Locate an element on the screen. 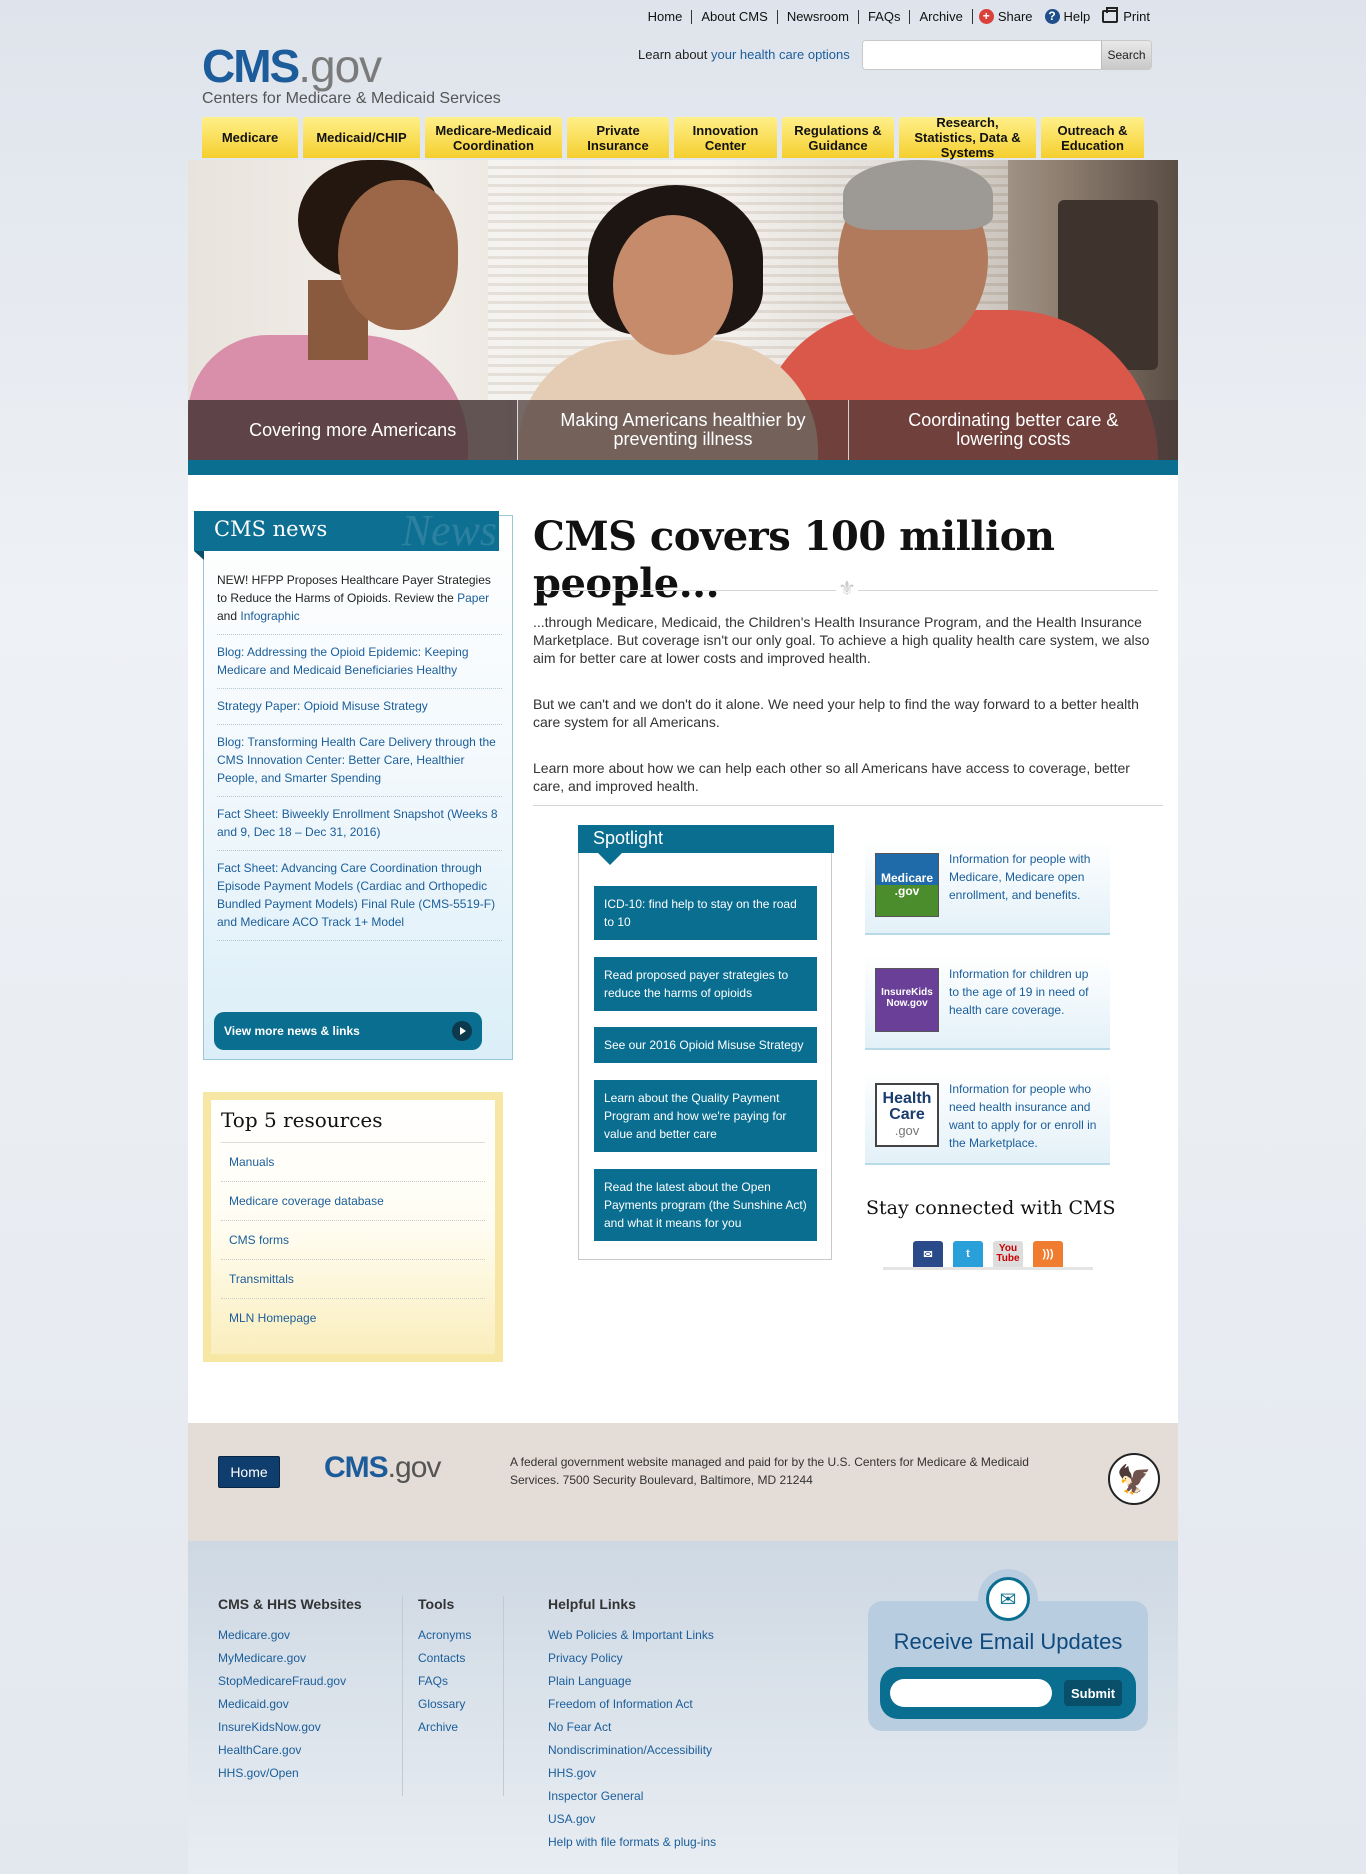 Image resolution: width=1366 pixels, height=1874 pixels. utility-link-newsroom: Newsroom is located at coordinates (817, 16).